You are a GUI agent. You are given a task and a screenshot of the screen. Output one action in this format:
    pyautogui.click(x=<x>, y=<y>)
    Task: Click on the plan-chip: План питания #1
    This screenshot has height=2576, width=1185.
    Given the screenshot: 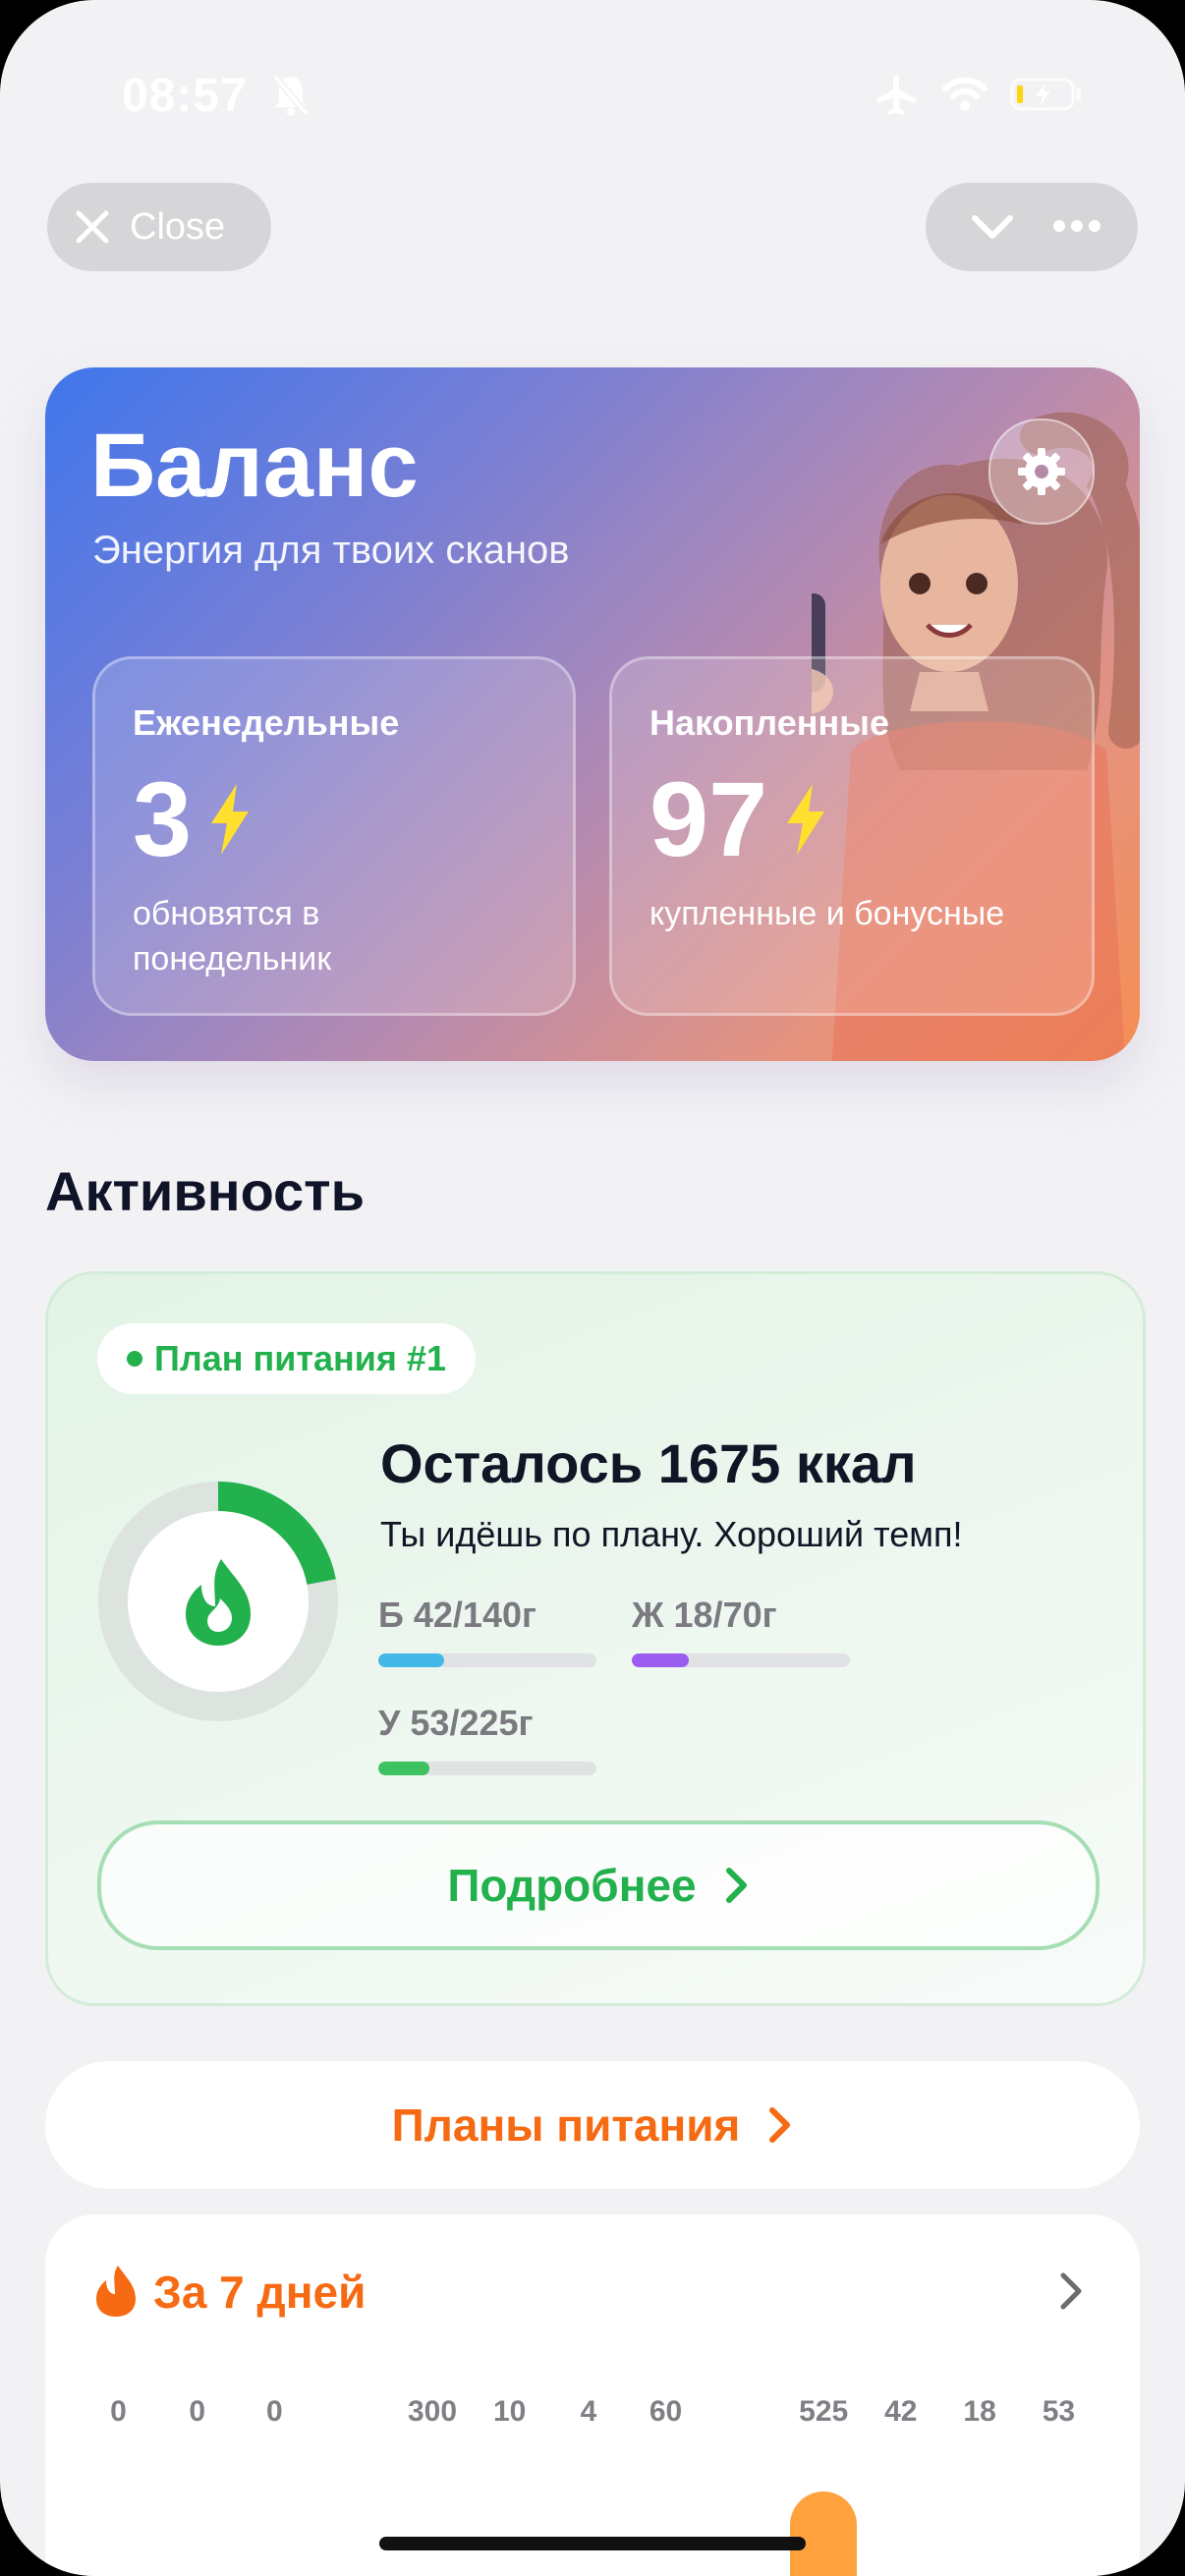 What is the action you would take?
    pyautogui.click(x=287, y=1358)
    